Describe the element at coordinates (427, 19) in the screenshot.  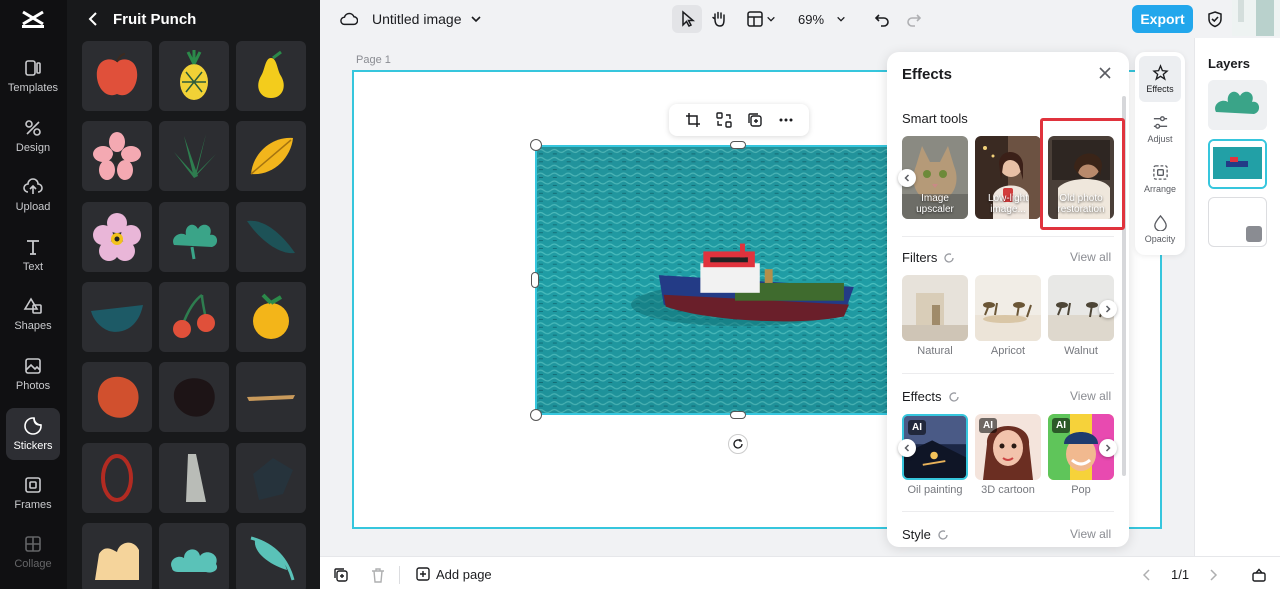
I see `document-title: Untitled image` at that location.